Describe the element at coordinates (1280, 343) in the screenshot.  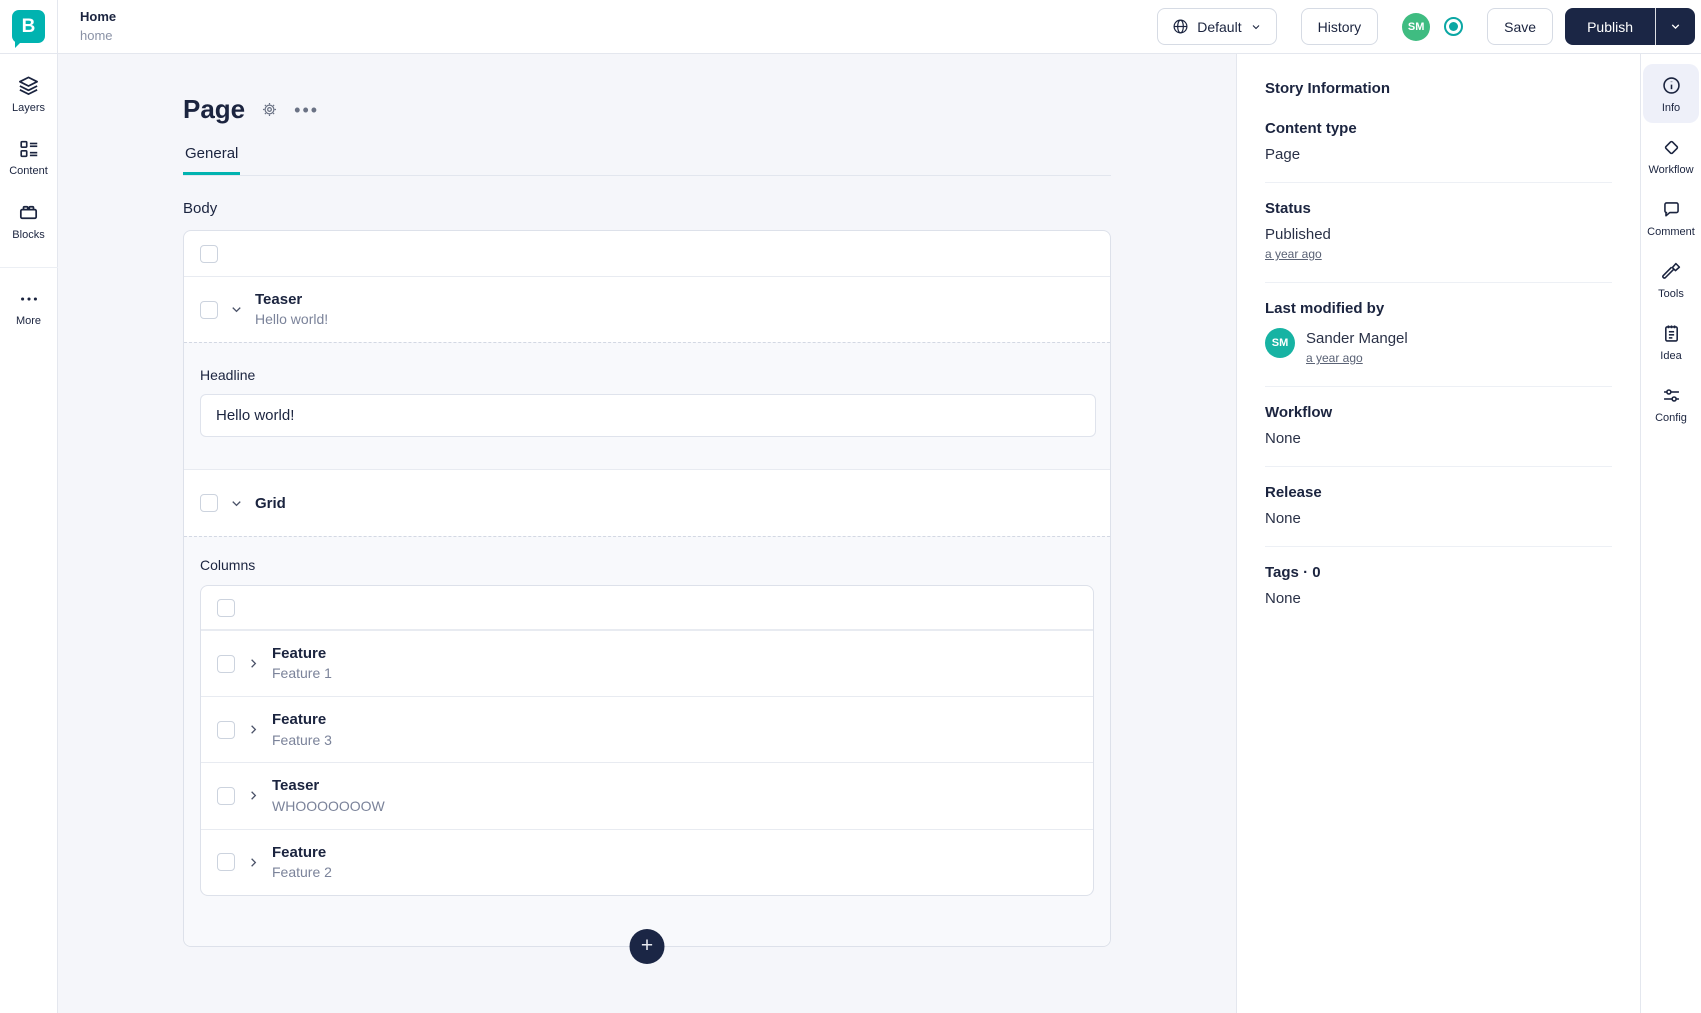
I see `modified-user-avatar: SM` at that location.